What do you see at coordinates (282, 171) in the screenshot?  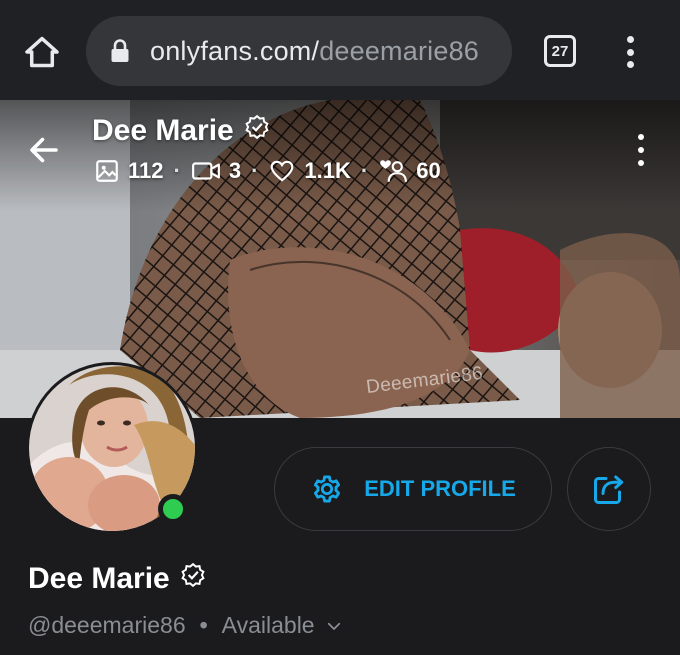 I see `heart-icon` at bounding box center [282, 171].